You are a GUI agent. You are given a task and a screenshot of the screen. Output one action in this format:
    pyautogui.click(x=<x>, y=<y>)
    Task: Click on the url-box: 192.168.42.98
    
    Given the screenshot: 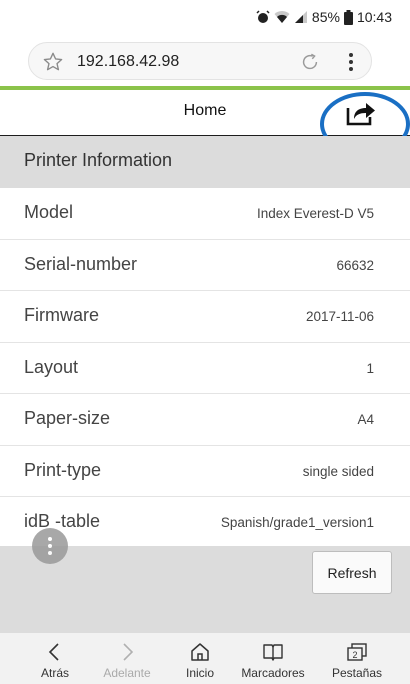 What is the action you would take?
    pyautogui.click(x=200, y=61)
    